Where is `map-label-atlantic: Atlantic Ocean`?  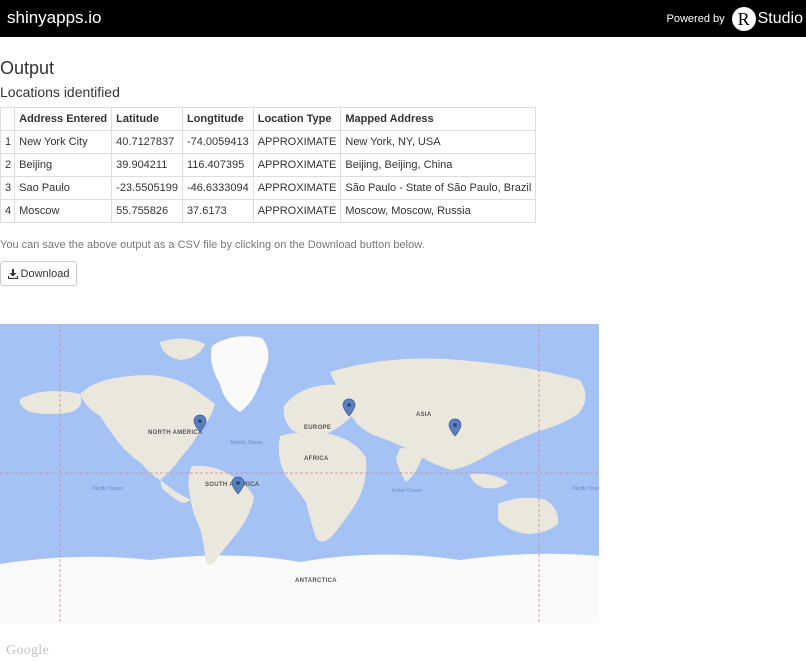
map-label-atlantic: Atlantic Ocean is located at coordinates (246, 443).